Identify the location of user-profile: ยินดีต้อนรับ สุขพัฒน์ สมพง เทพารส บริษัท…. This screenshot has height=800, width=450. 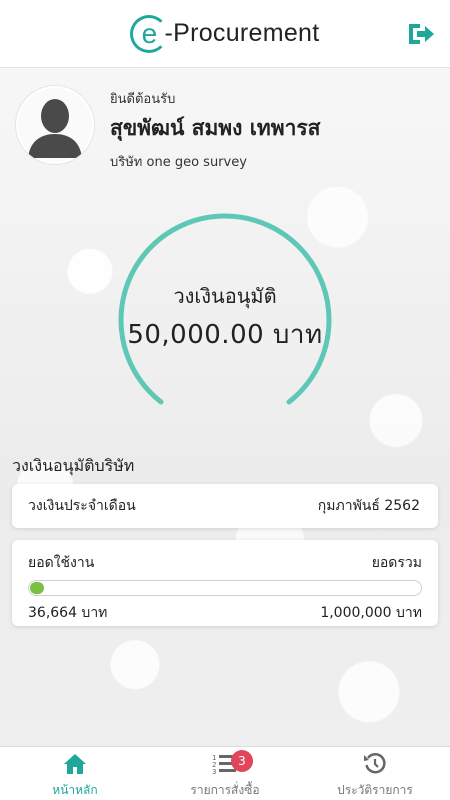
(225, 128).